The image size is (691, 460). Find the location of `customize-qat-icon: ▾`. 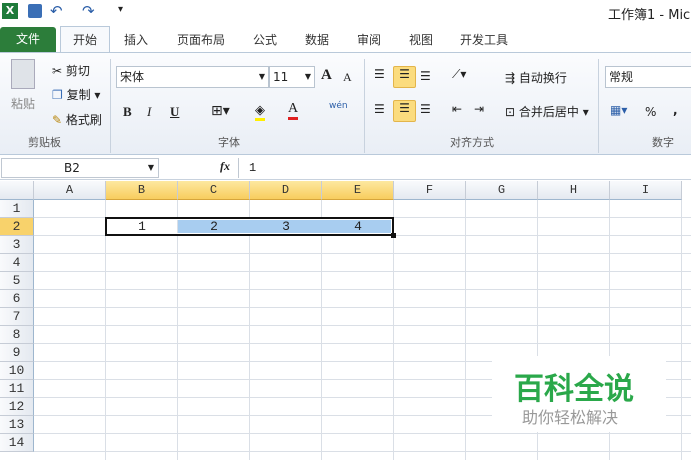

customize-qat-icon: ▾ is located at coordinates (120, 9).